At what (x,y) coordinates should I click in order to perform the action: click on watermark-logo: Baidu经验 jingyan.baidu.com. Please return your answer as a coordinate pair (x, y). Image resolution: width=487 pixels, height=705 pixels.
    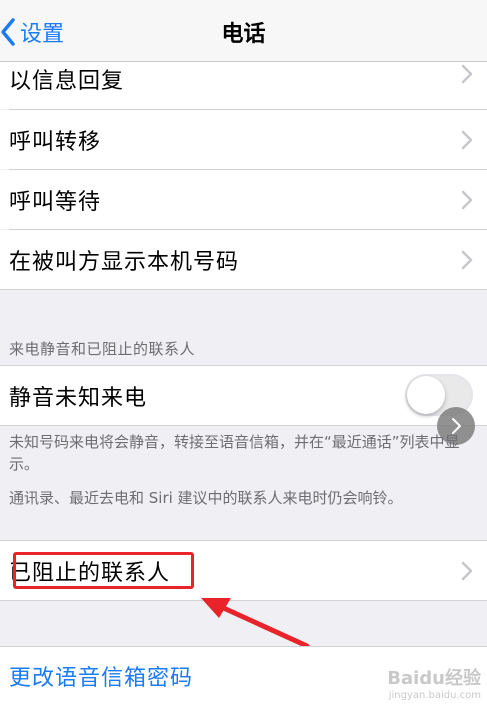
    Looking at the image, I should click on (434, 682).